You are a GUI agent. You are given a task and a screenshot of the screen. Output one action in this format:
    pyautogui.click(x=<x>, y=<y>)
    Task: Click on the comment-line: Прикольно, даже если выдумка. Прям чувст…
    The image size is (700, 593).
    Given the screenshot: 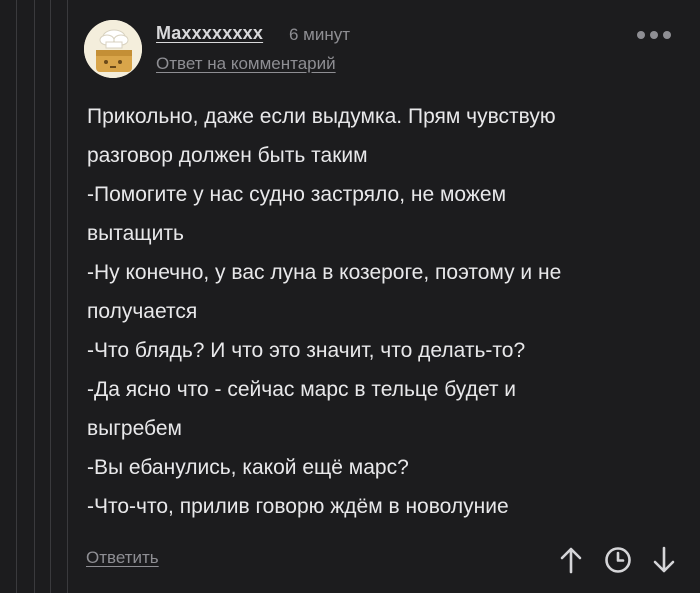 What is the action you would take?
    pyautogui.click(x=321, y=116)
    